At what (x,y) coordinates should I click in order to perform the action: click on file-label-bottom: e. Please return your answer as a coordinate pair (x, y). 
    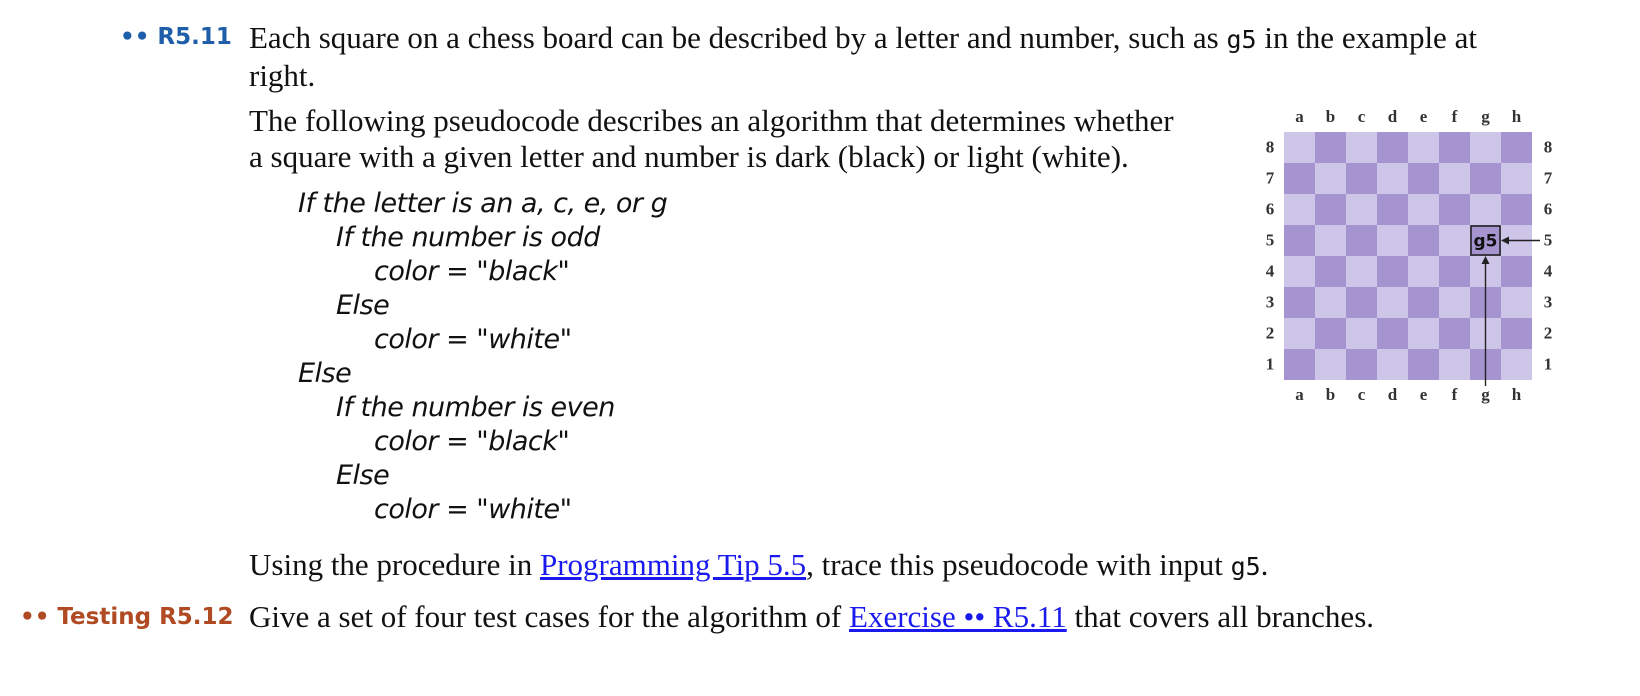
    Looking at the image, I should click on (1424, 394).